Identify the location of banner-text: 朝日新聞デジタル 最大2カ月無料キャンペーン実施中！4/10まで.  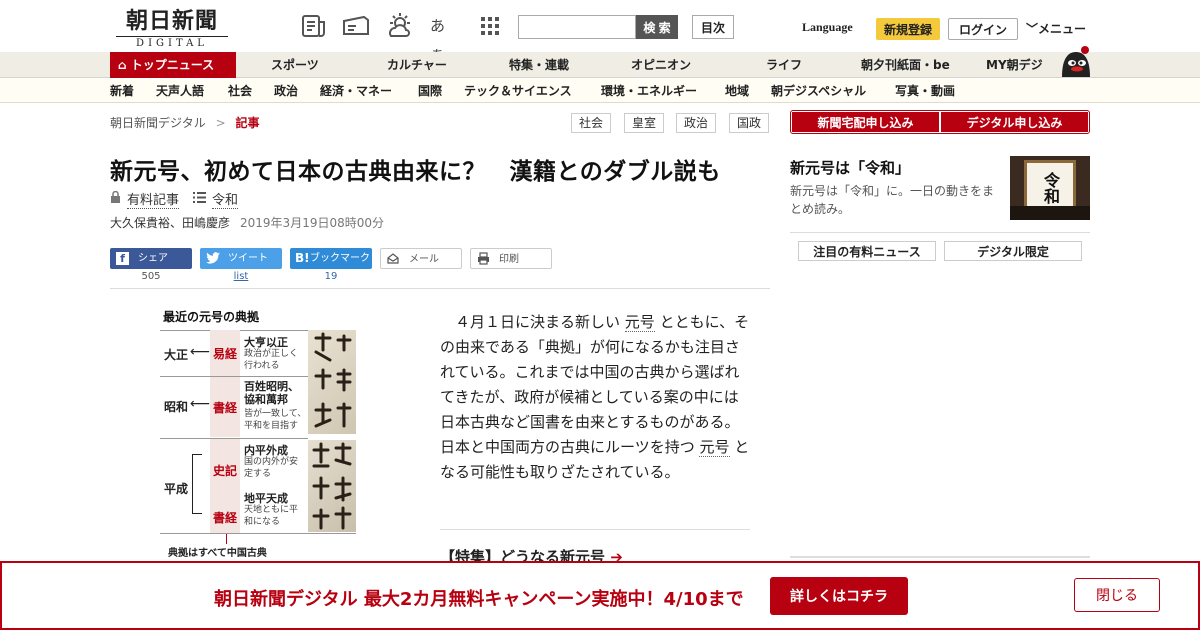
(479, 599).